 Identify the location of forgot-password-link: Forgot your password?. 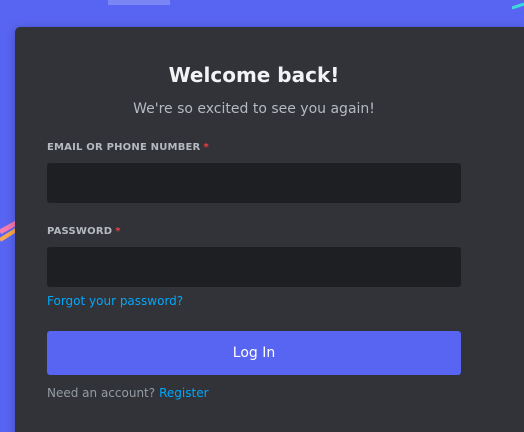
(115, 301).